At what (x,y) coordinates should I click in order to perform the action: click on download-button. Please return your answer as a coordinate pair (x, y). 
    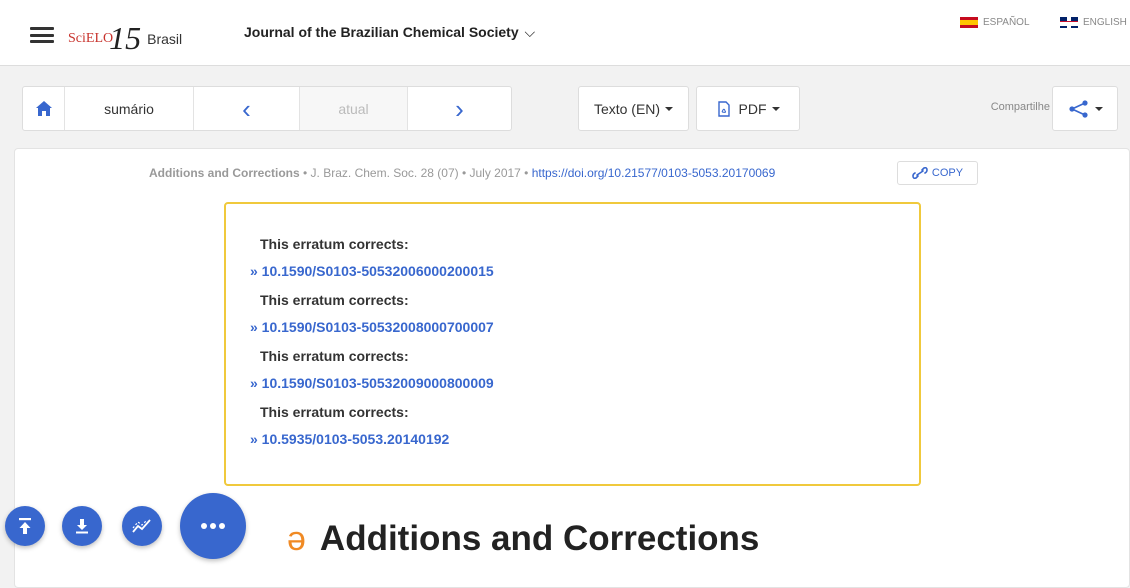
    Looking at the image, I should click on (82, 526).